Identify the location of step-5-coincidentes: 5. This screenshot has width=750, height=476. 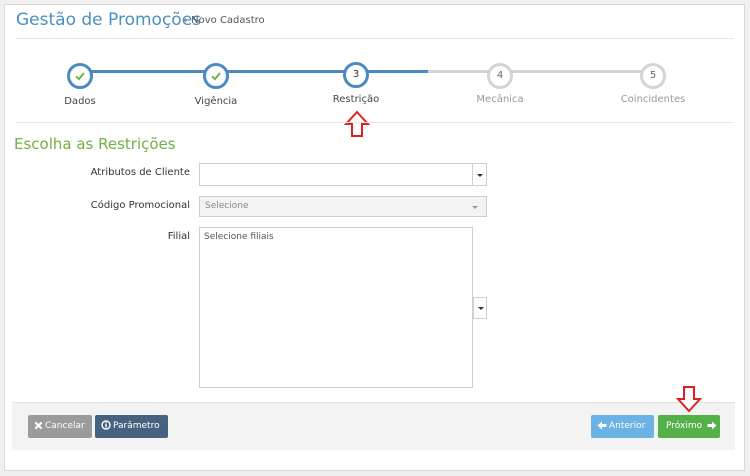
(653, 76).